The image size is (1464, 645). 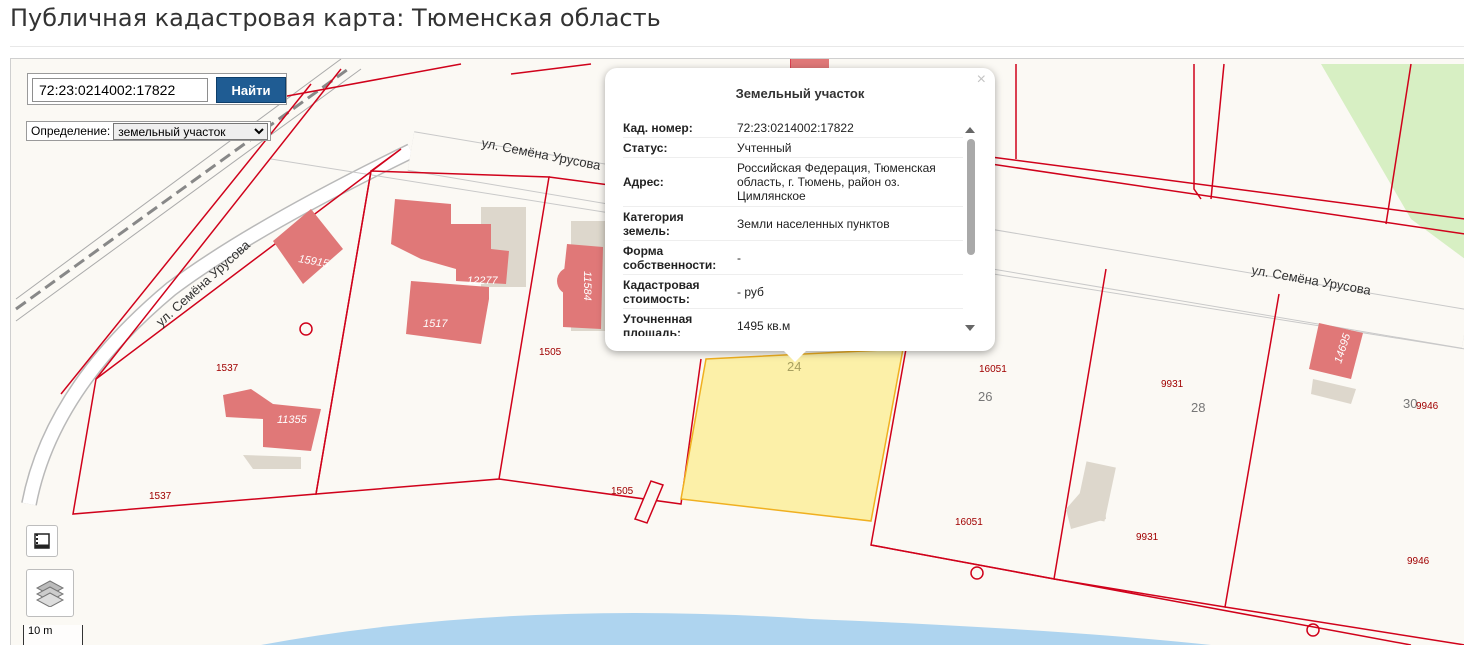 What do you see at coordinates (793, 323) in the screenshot?
I see `detail-row: Уточненная площадь: 1495 кв.м` at bounding box center [793, 323].